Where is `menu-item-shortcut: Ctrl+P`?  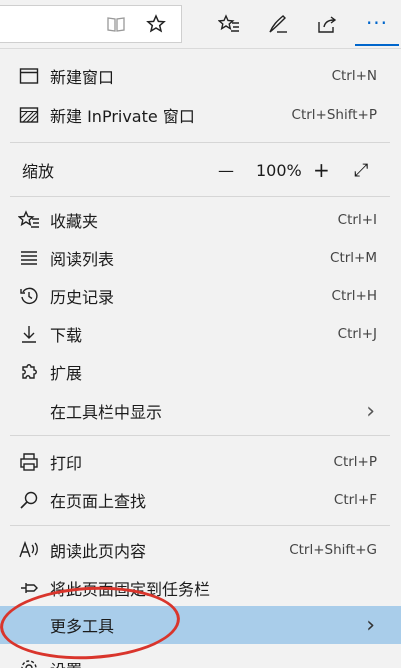
menu-item-shortcut: Ctrl+P is located at coordinates (355, 462).